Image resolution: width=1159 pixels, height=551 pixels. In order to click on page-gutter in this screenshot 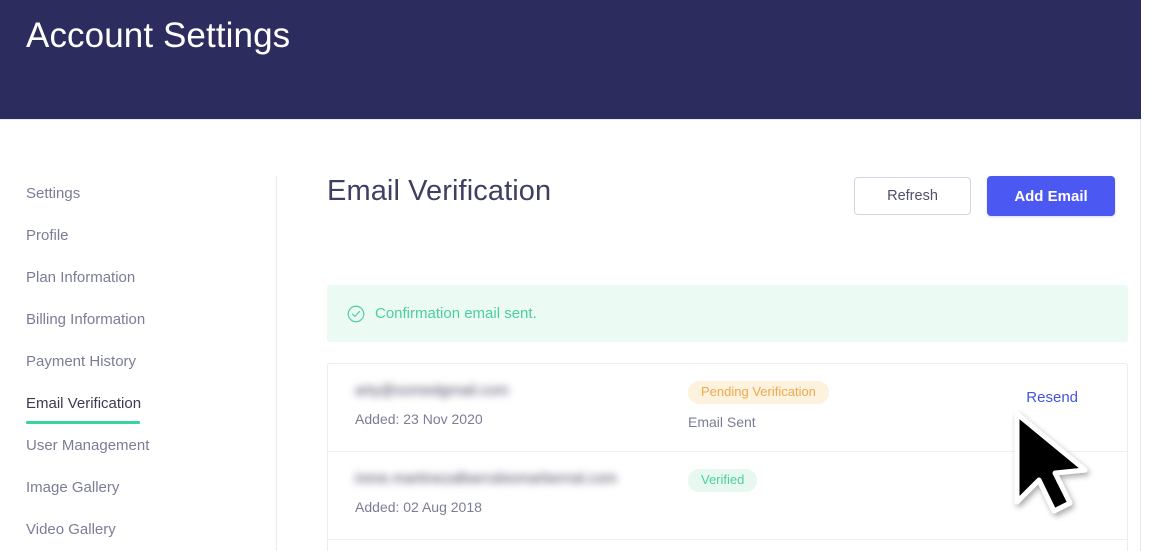, I will do `click(1150, 275)`.